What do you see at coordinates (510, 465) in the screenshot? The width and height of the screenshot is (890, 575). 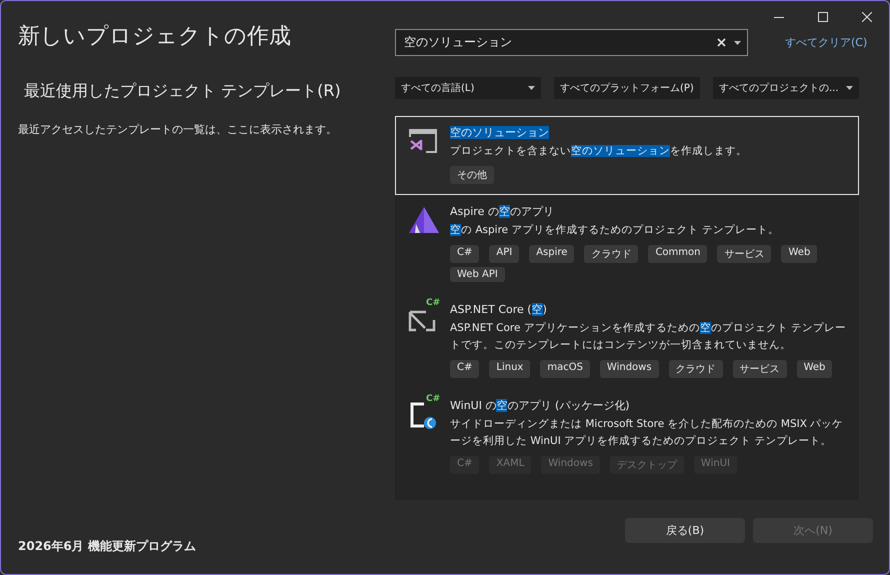 I see `tag: XAML` at bounding box center [510, 465].